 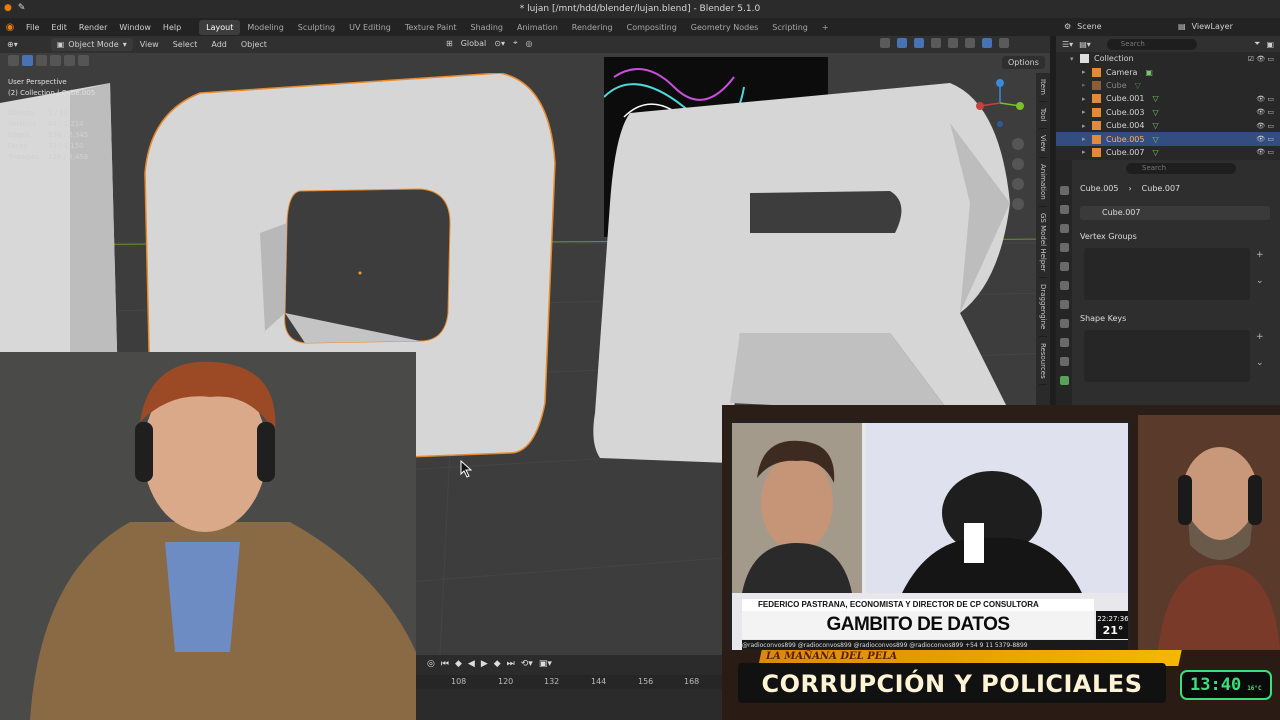 I want to click on tab-resources: Resources, so click(x=1043, y=361).